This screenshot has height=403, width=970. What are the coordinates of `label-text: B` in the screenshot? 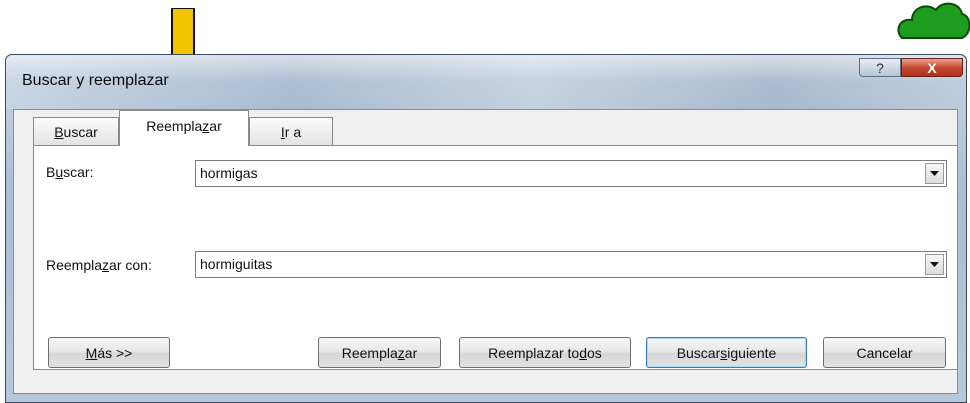 It's located at (51, 172).